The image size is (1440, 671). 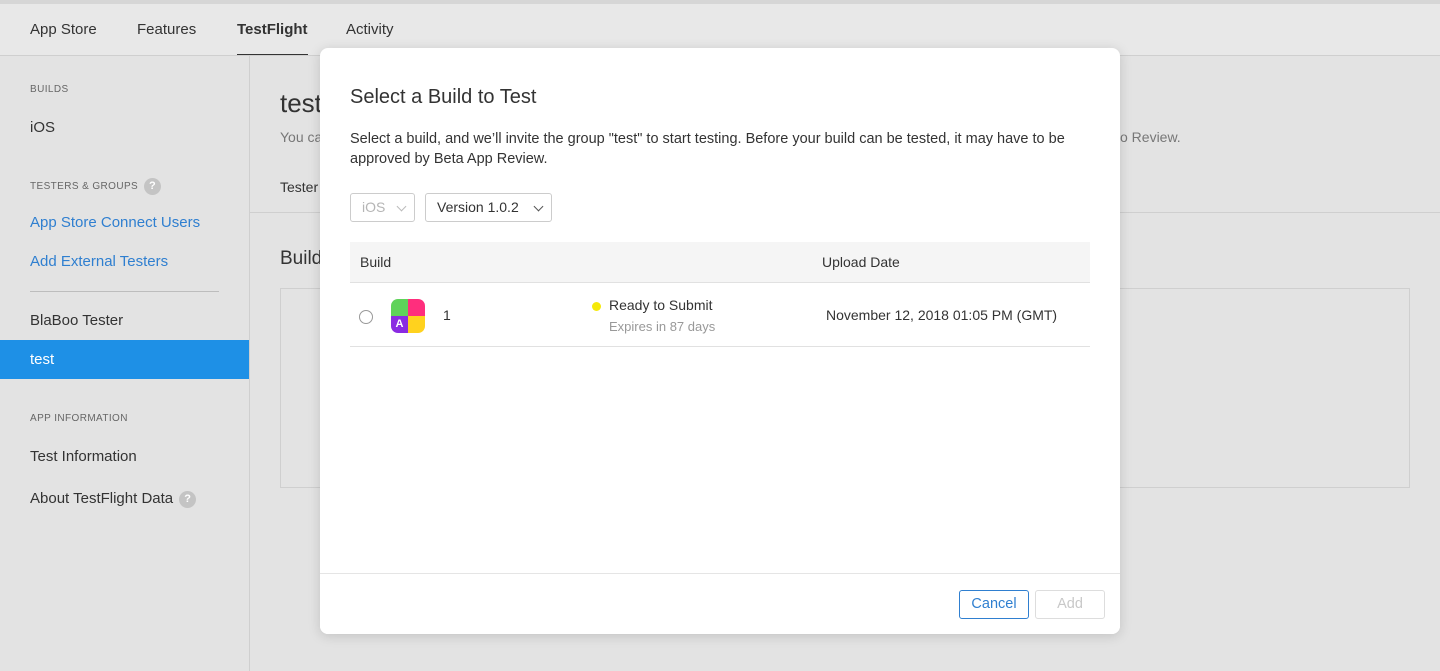 I want to click on status-dot-icon, so click(x=596, y=306).